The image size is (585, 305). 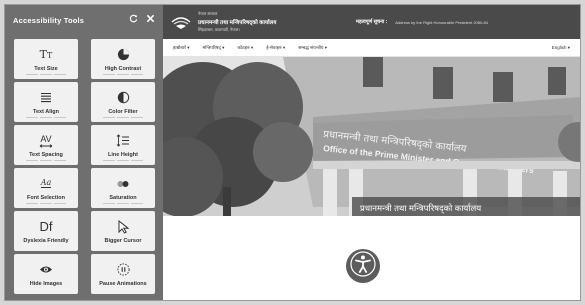 I want to click on saturation-button: Saturation, so click(x=123, y=188).